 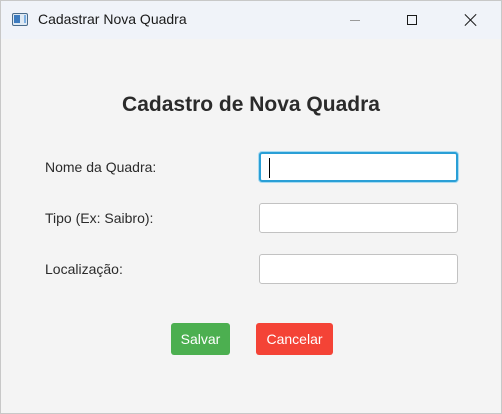 What do you see at coordinates (358, 269) in the screenshot?
I see `localizacao-input` at bounding box center [358, 269].